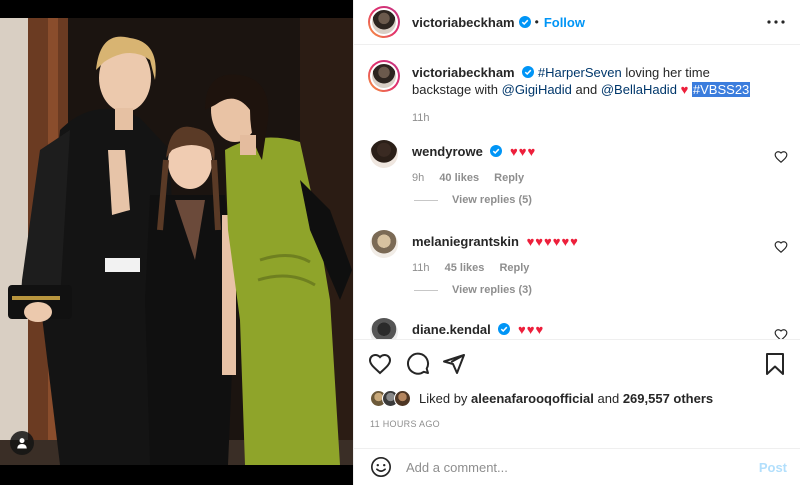 Image resolution: width=800 pixels, height=485 pixels. I want to click on view-replies-button: View replies (5), so click(473, 200).